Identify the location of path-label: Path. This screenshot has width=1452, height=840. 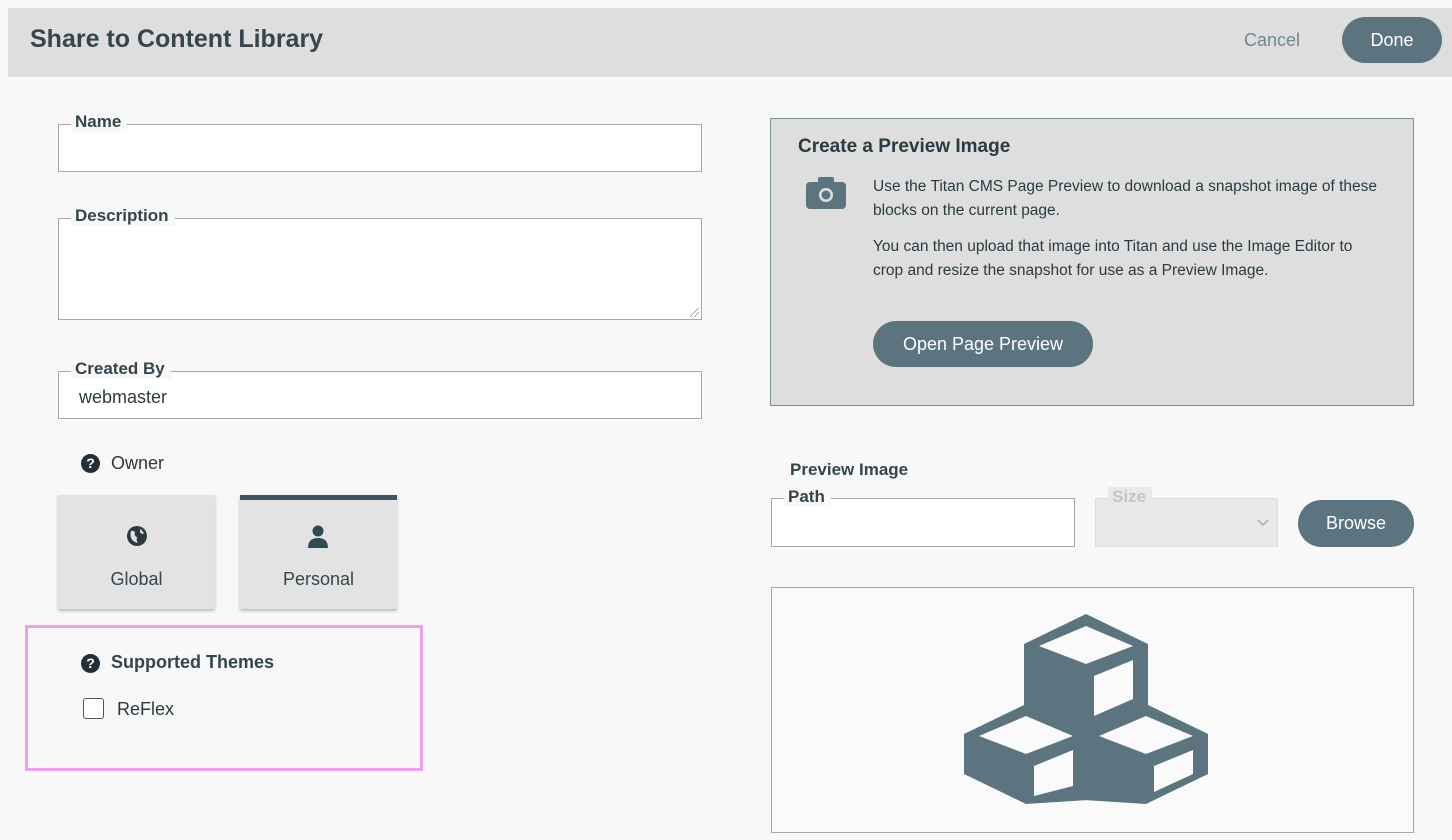
(807, 497).